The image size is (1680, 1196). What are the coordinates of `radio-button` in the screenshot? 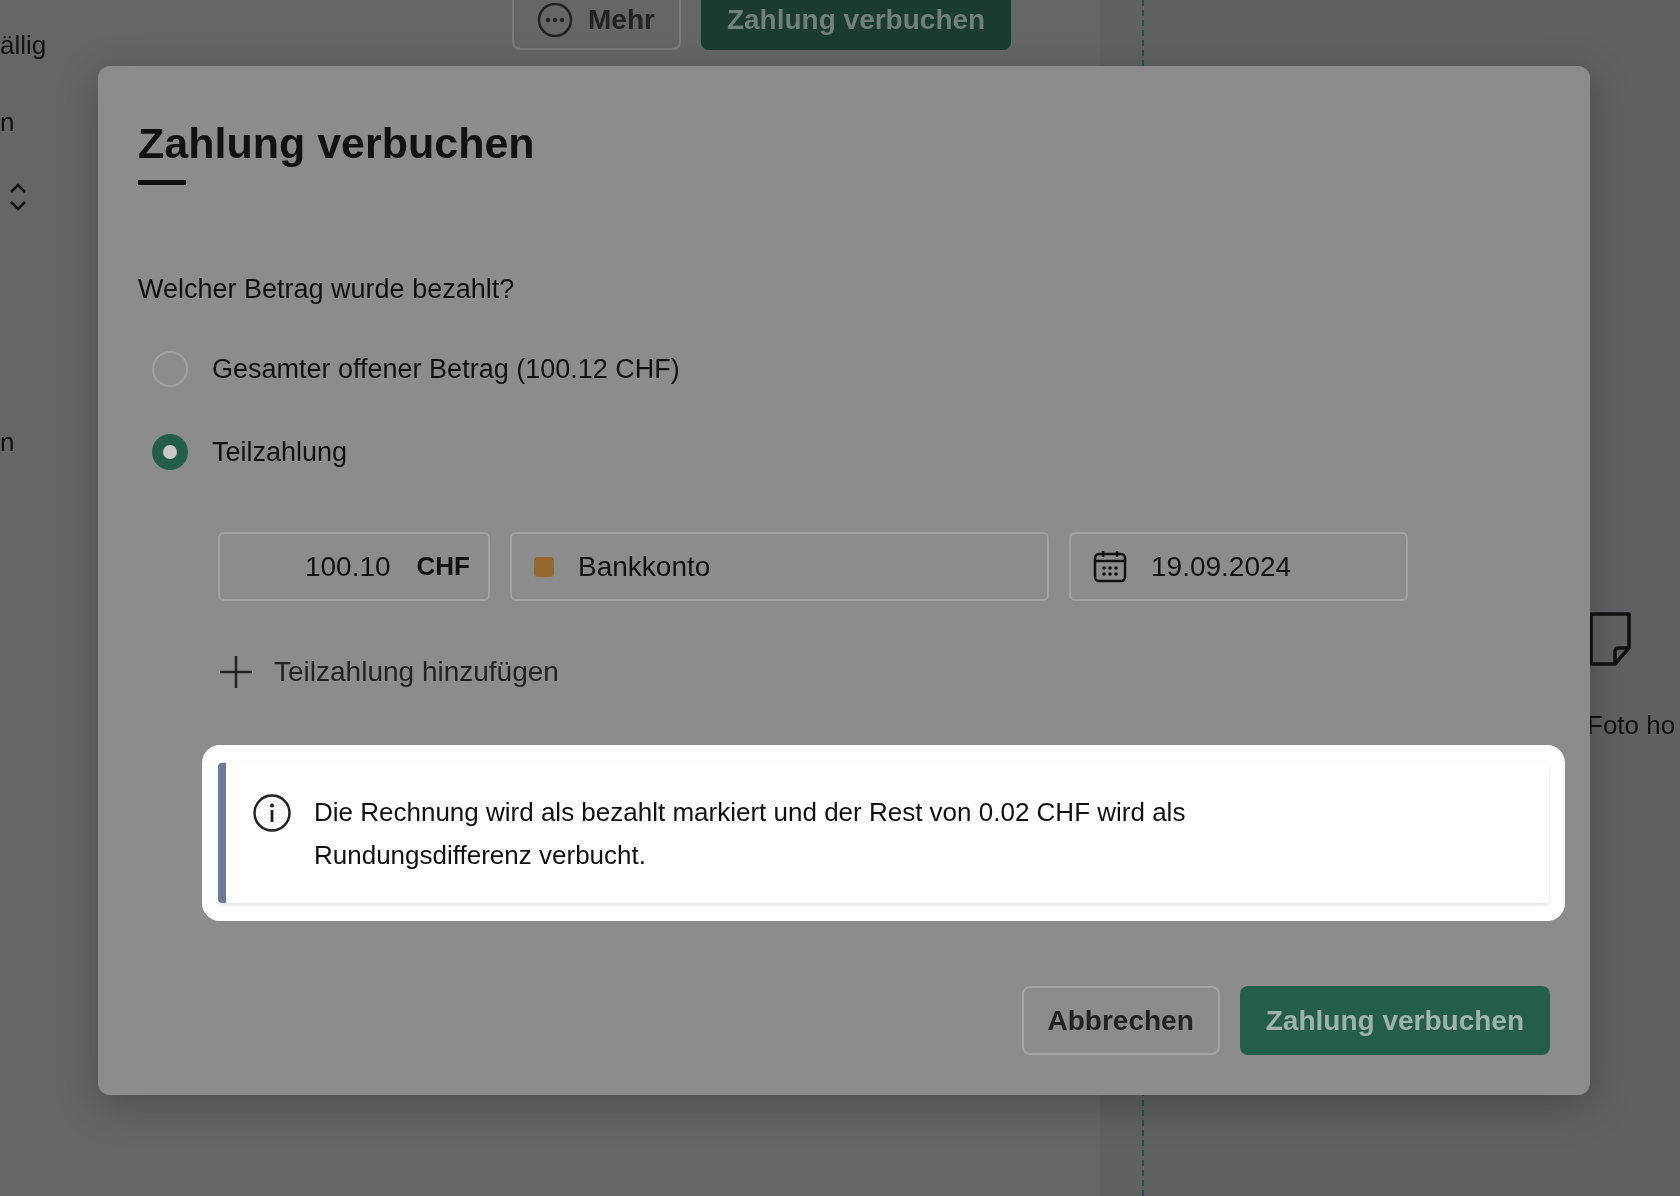 It's located at (170, 451).